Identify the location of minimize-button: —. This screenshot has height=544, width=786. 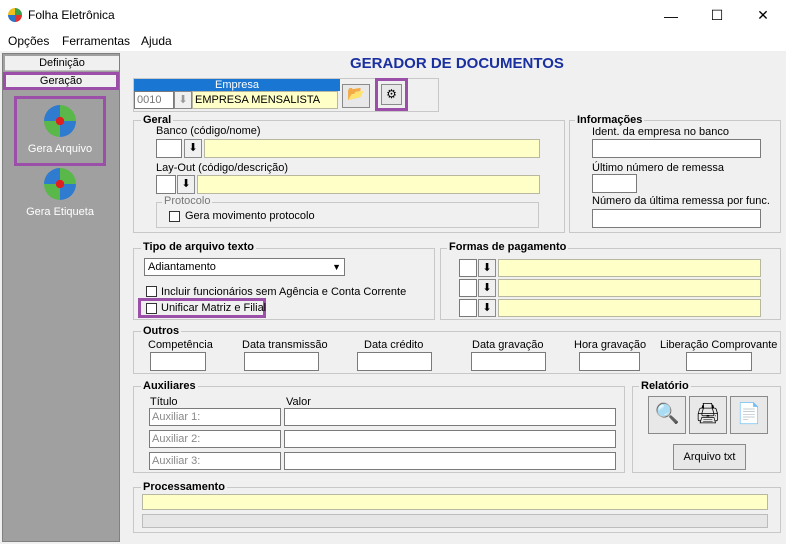
(671, 15).